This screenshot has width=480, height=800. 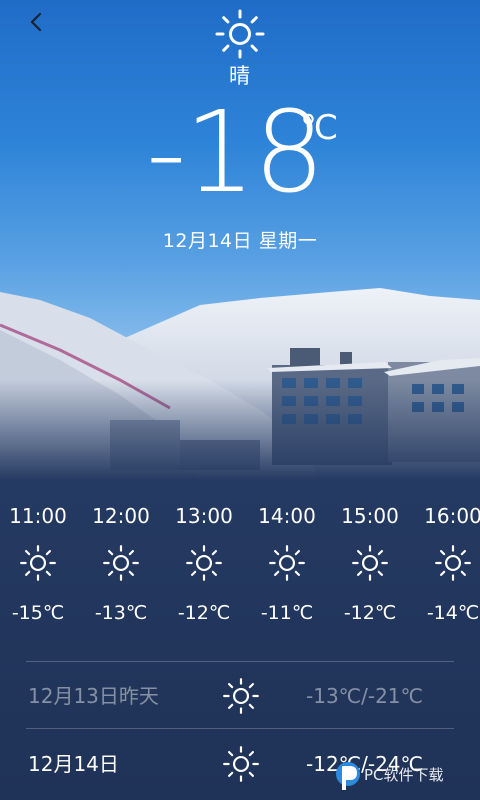 What do you see at coordinates (38, 613) in the screenshot?
I see `hour-temp: -15℃` at bounding box center [38, 613].